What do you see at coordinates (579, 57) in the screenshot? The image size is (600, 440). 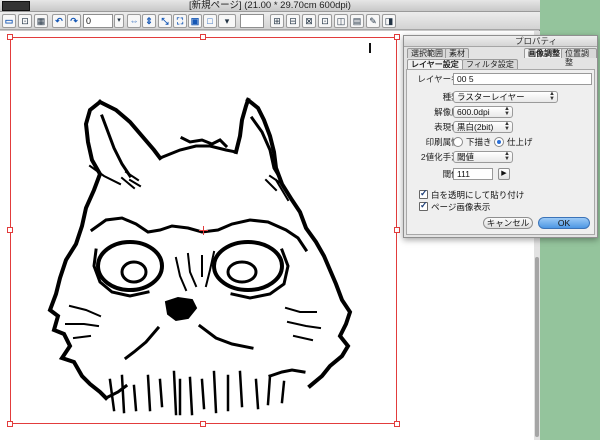 I see `tab-position-adjust: 位置調整` at bounding box center [579, 57].